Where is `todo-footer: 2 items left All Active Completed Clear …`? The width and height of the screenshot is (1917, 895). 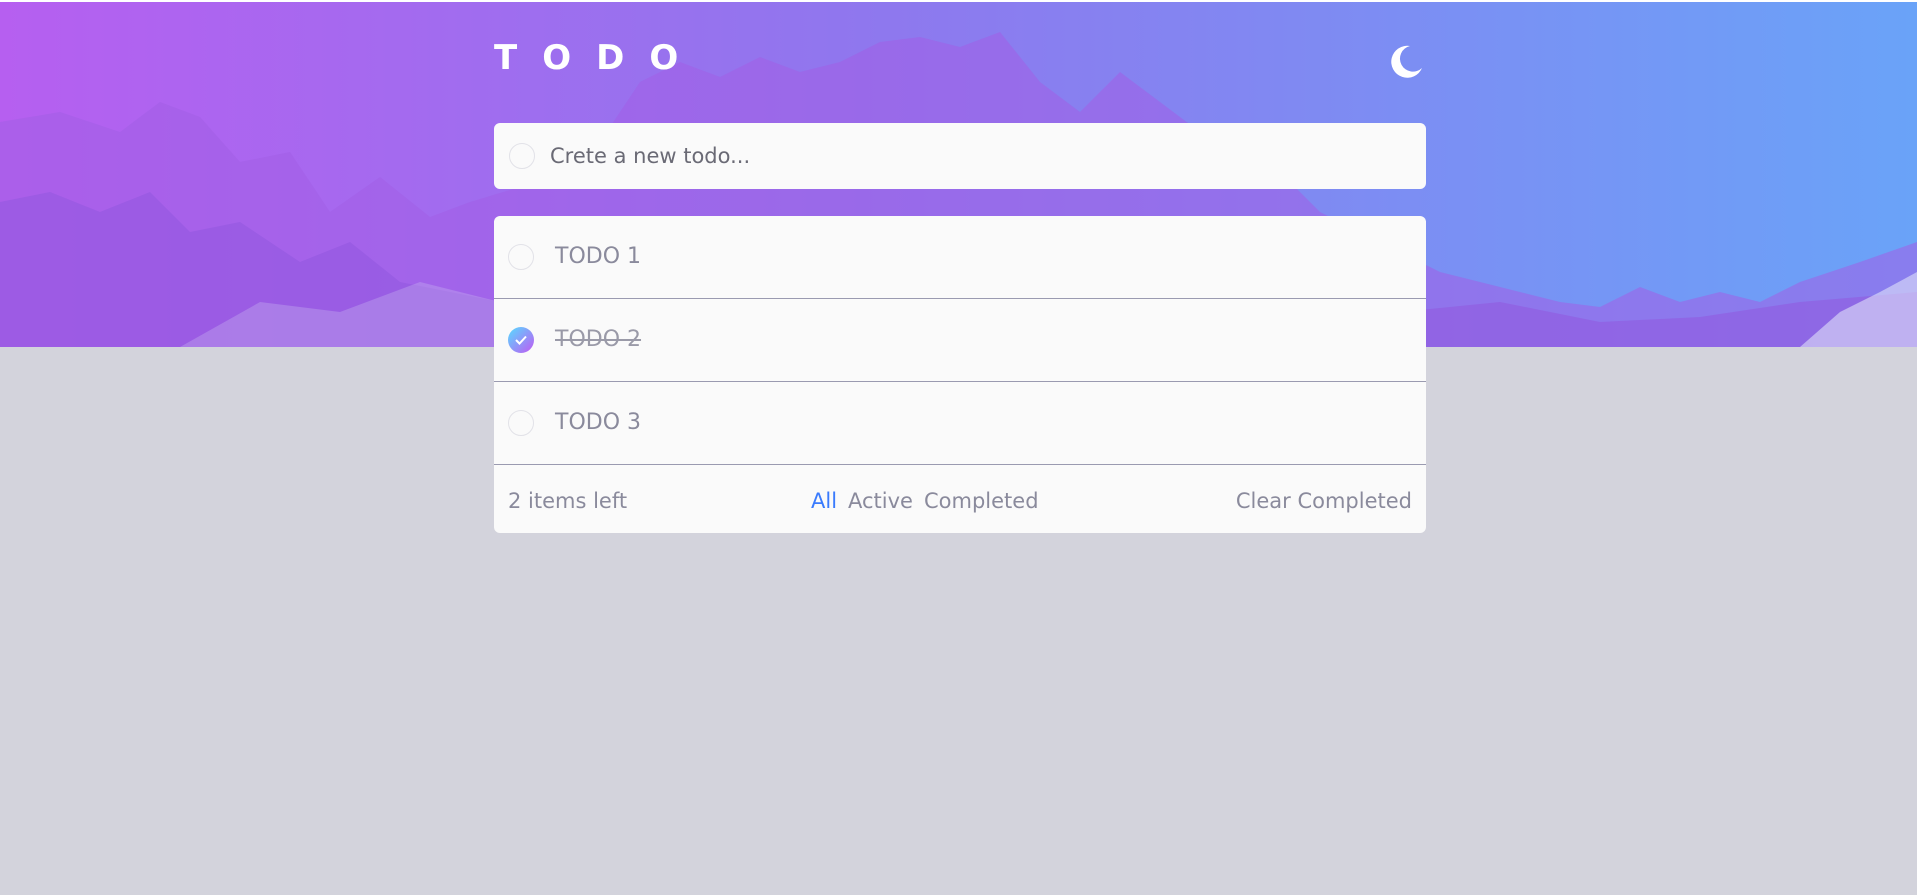 todo-footer: 2 items left All Active Completed Clear … is located at coordinates (960, 500).